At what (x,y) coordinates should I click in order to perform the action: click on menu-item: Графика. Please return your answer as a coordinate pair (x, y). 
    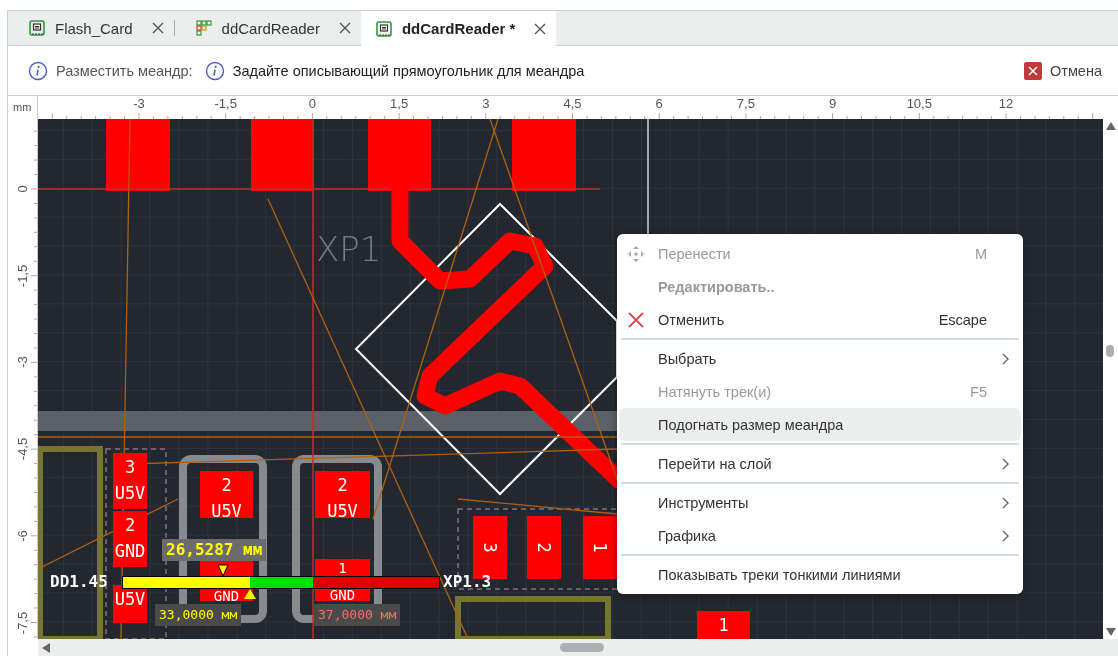
    Looking at the image, I should click on (820, 535).